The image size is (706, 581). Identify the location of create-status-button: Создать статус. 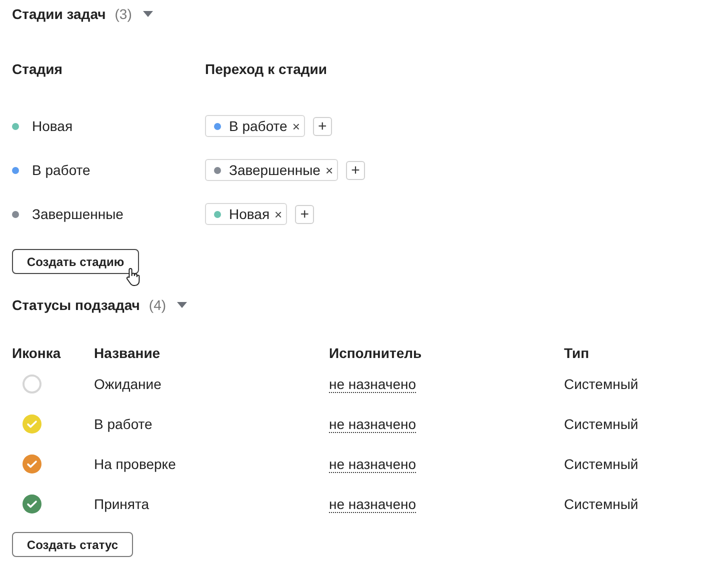
(72, 544).